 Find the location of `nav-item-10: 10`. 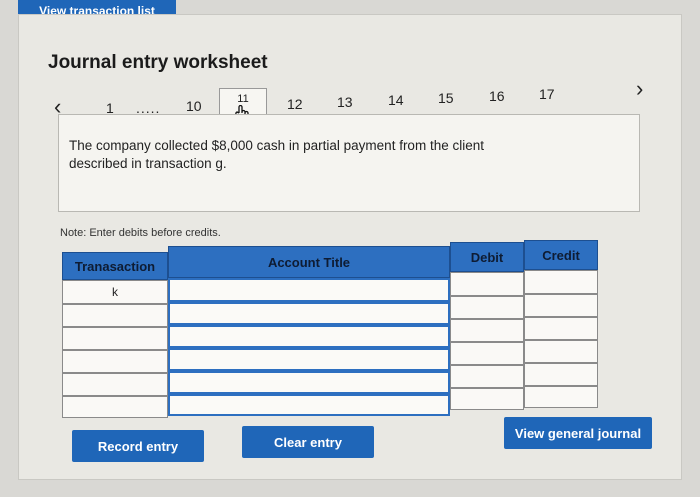

nav-item-10: 10 is located at coordinates (194, 106).